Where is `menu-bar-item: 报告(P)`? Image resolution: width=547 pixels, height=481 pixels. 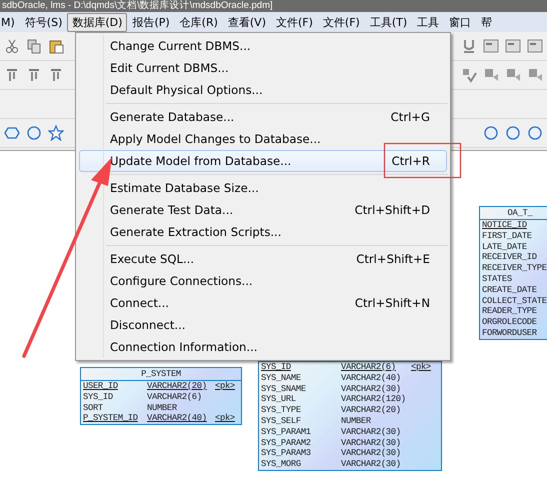 menu-bar-item: 报告(P) is located at coordinates (151, 22).